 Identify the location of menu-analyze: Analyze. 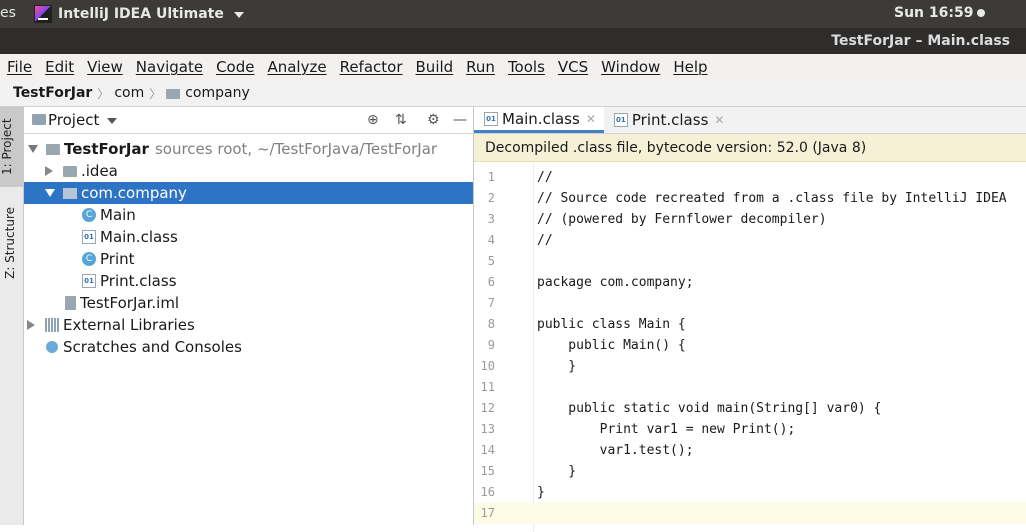
(296, 67).